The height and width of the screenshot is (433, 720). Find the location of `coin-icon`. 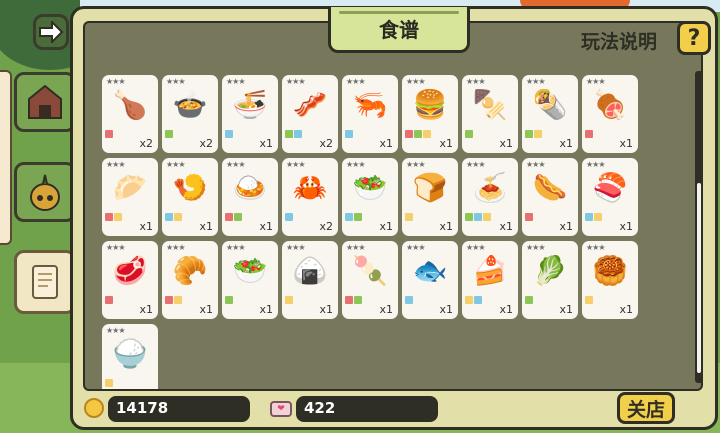

coin-icon is located at coordinates (94, 408).